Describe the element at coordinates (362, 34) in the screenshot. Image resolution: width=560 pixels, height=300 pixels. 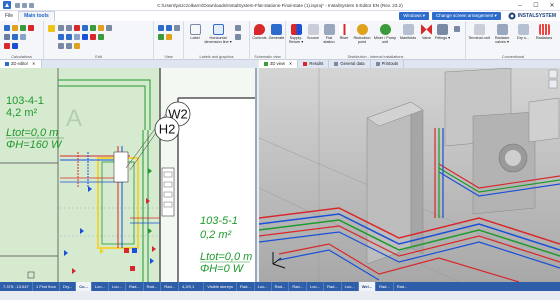
I see `reduction-point-button: Reduction point` at that location.